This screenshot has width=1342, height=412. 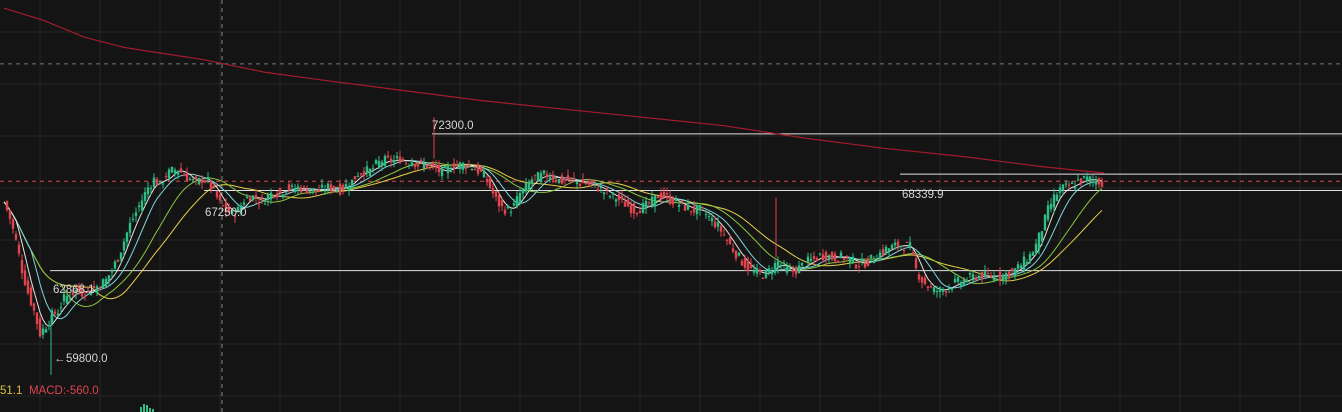 What do you see at coordinates (74, 290) in the screenshot?
I see `mark-b-label: 62868.1` at bounding box center [74, 290].